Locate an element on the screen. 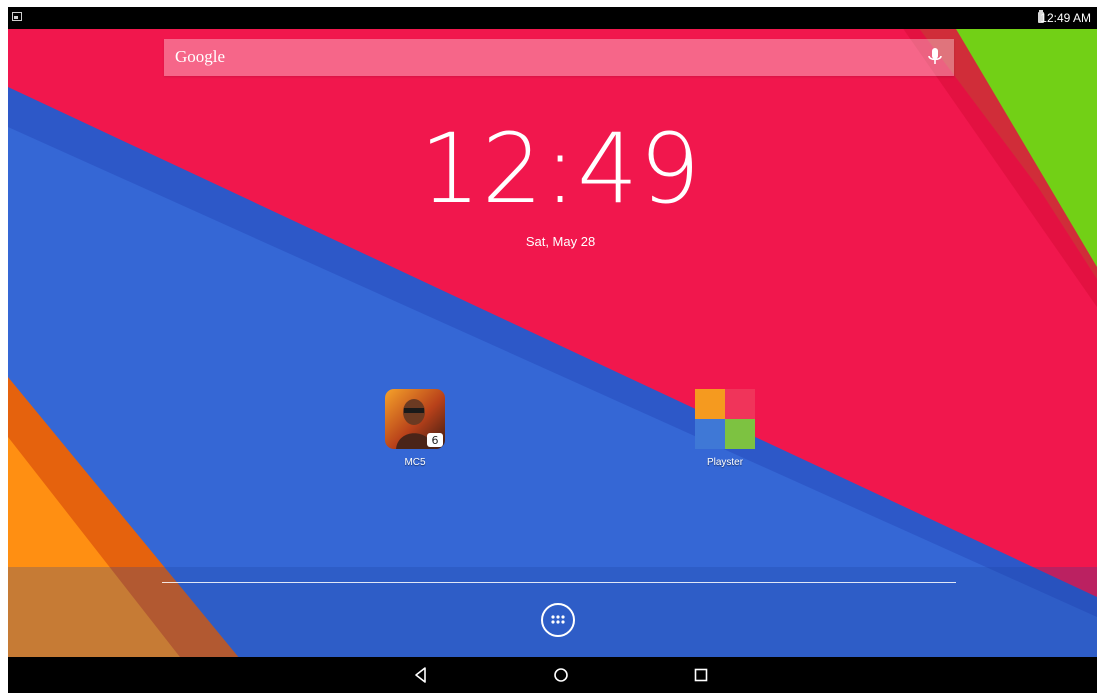  screenshot-icon is located at coordinates (17, 16).